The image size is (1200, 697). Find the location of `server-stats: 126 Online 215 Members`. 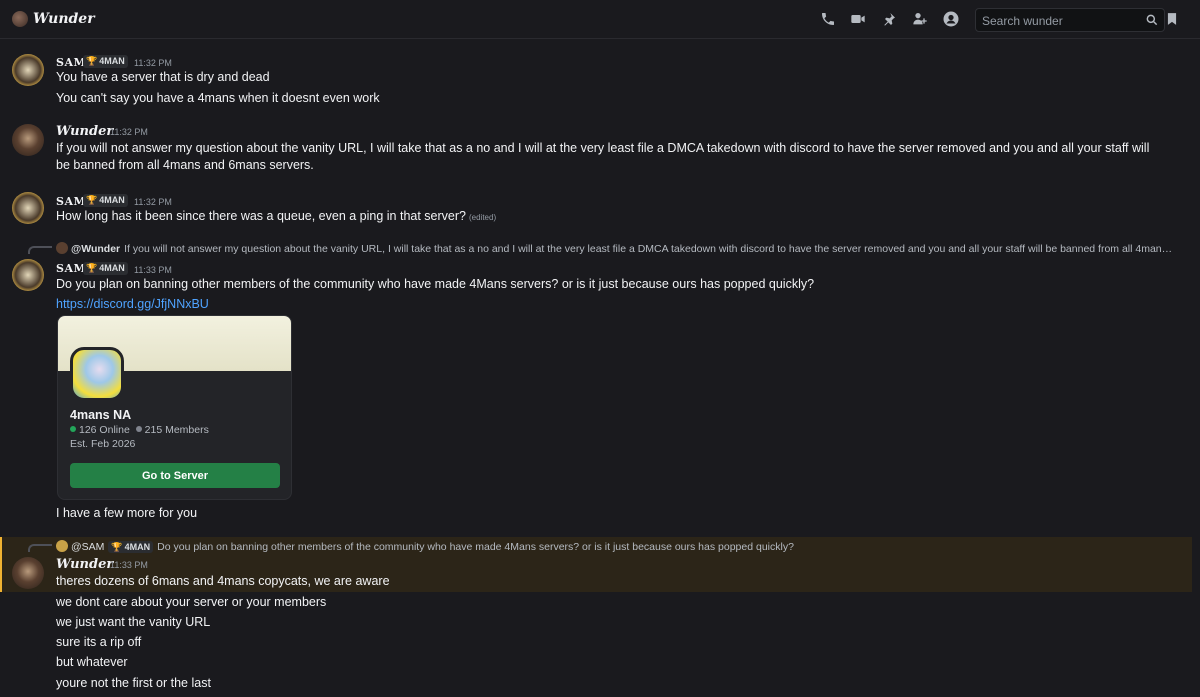

server-stats: 126 Online 215 Members is located at coordinates (139, 430).